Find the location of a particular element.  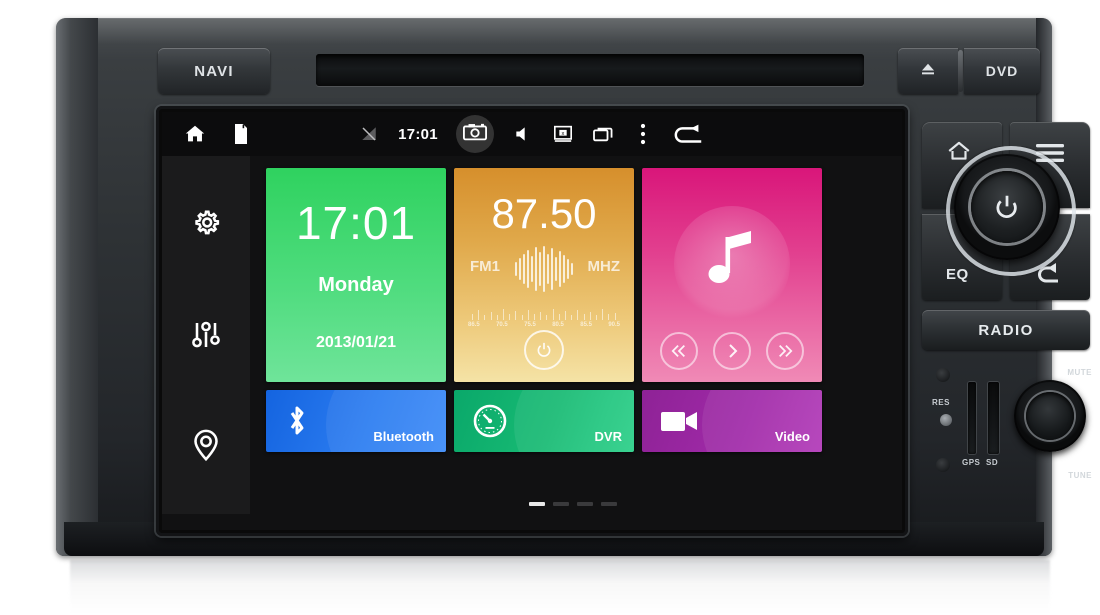

dial-label: 86.5 is located at coordinates (474, 325).